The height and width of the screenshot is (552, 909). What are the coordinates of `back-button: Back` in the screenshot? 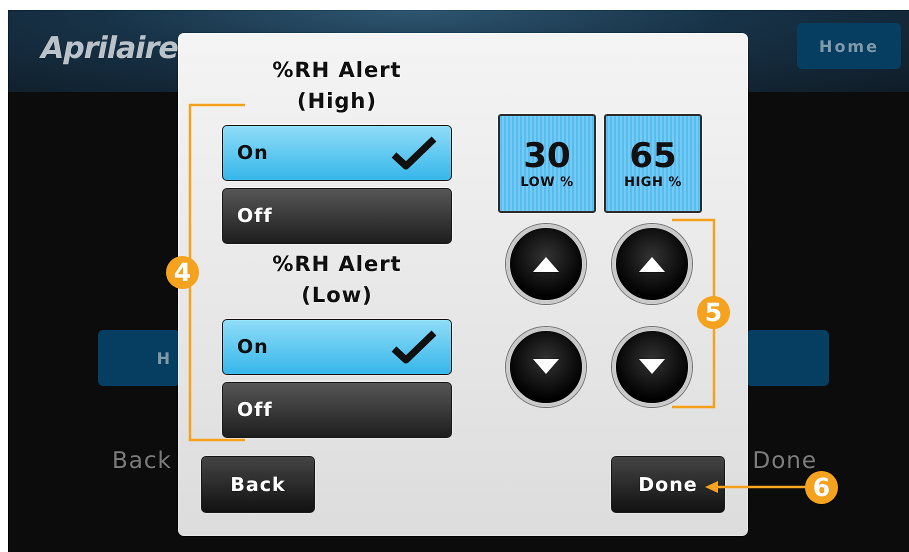 It's located at (258, 484).